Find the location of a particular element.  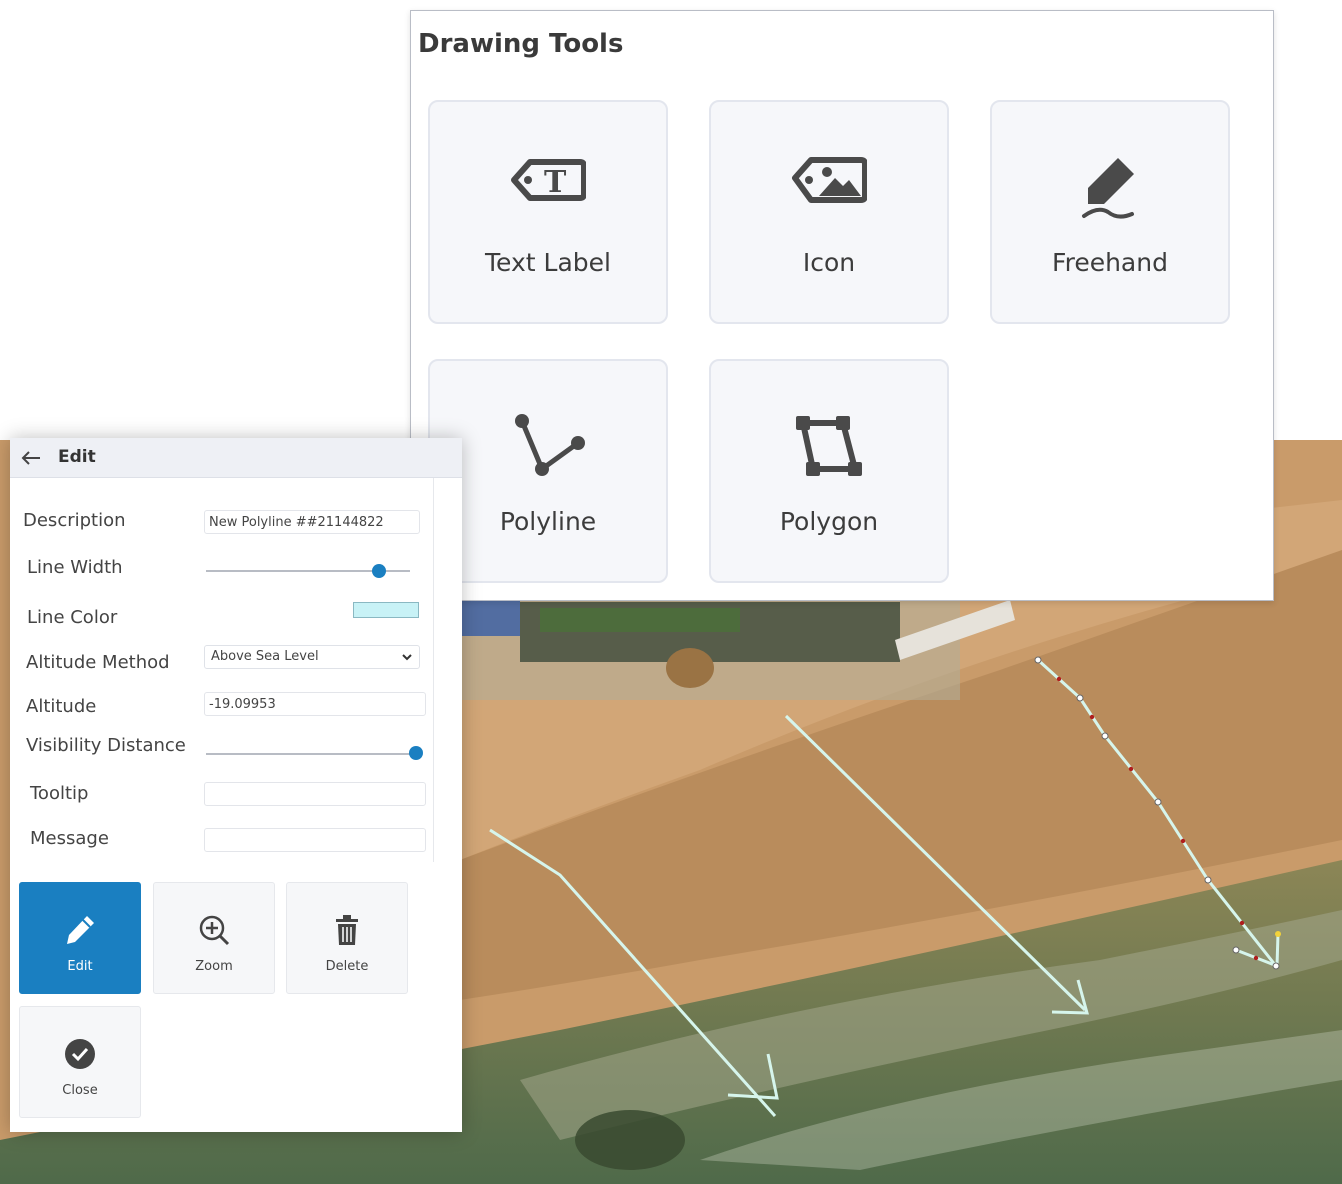

drawing-tools-title: Drawing Tools is located at coordinates (521, 44).